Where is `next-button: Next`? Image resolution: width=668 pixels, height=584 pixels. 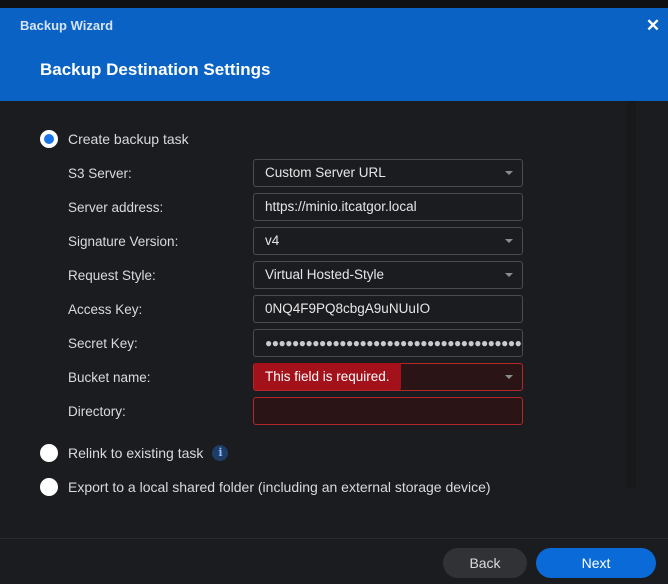
next-button: Next is located at coordinates (596, 563).